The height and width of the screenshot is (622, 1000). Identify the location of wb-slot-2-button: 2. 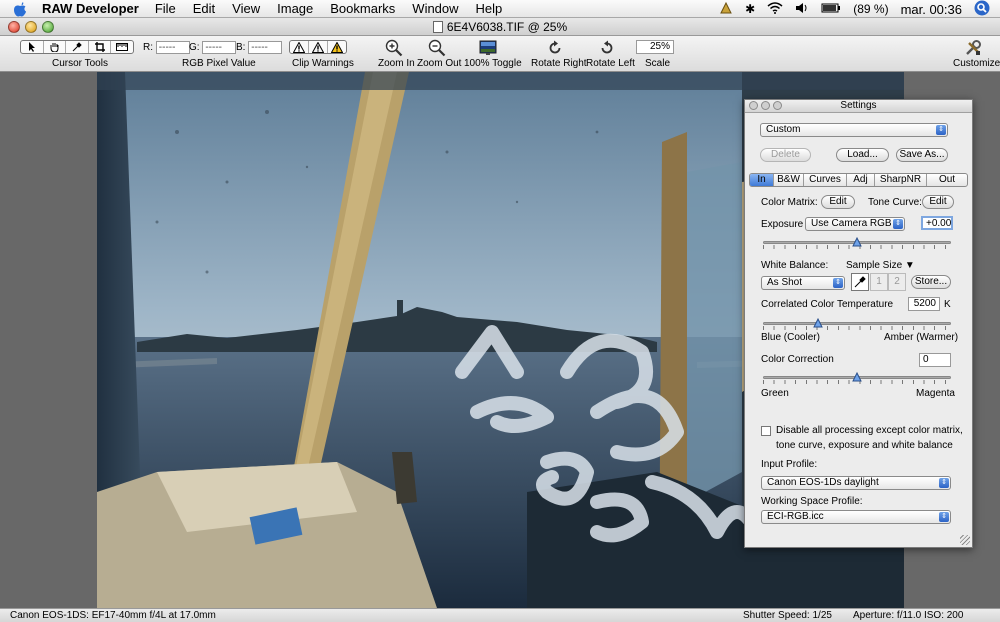
(897, 282).